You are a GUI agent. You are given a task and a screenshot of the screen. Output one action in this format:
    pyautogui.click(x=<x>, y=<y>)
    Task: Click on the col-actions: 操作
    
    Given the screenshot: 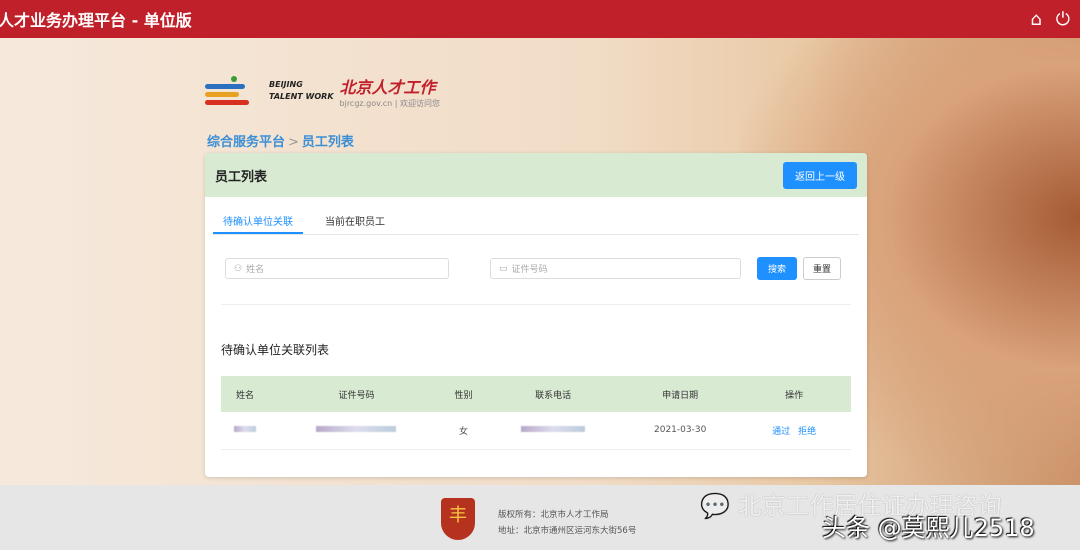 What is the action you would take?
    pyautogui.click(x=794, y=394)
    